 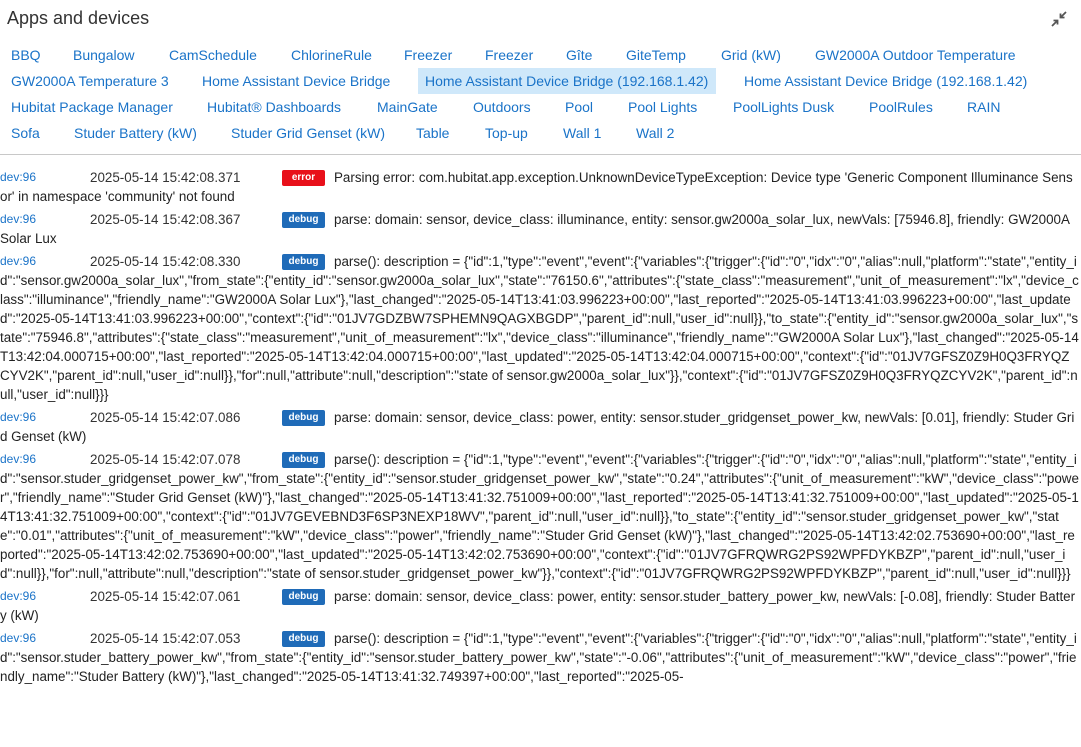 What do you see at coordinates (296, 81) in the screenshot?
I see `tab-device: Home Assistant Device Bridge` at bounding box center [296, 81].